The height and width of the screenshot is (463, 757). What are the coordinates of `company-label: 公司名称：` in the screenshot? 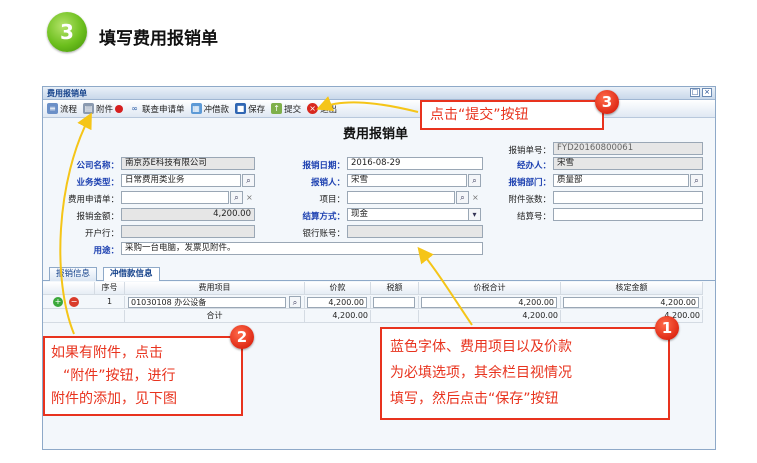 It's located at (97, 166).